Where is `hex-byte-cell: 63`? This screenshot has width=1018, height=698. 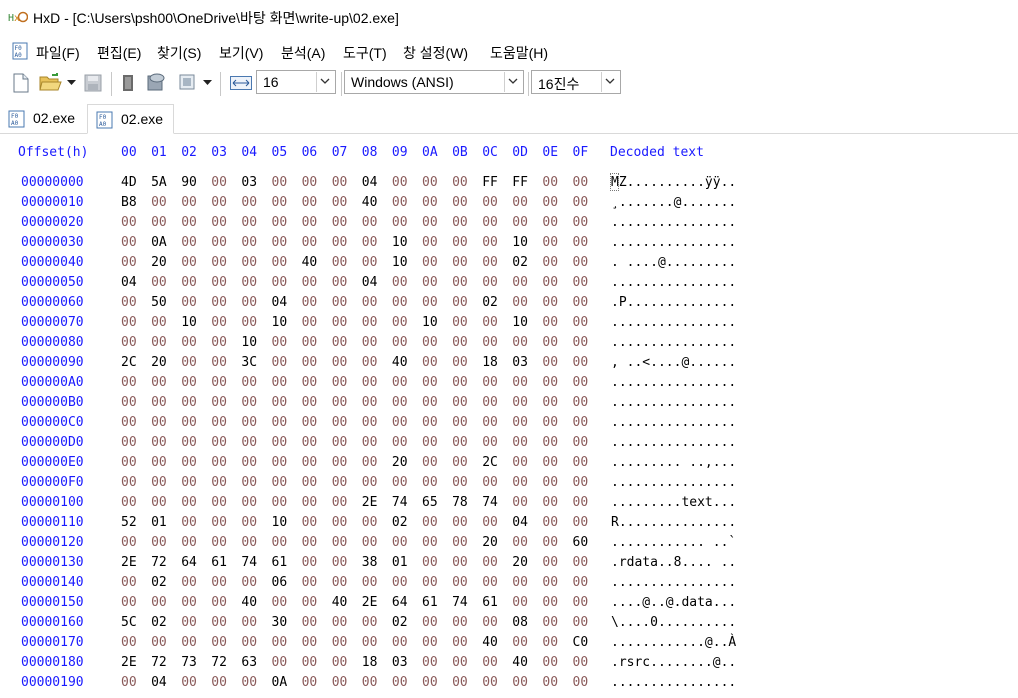 hex-byte-cell: 63 is located at coordinates (249, 662).